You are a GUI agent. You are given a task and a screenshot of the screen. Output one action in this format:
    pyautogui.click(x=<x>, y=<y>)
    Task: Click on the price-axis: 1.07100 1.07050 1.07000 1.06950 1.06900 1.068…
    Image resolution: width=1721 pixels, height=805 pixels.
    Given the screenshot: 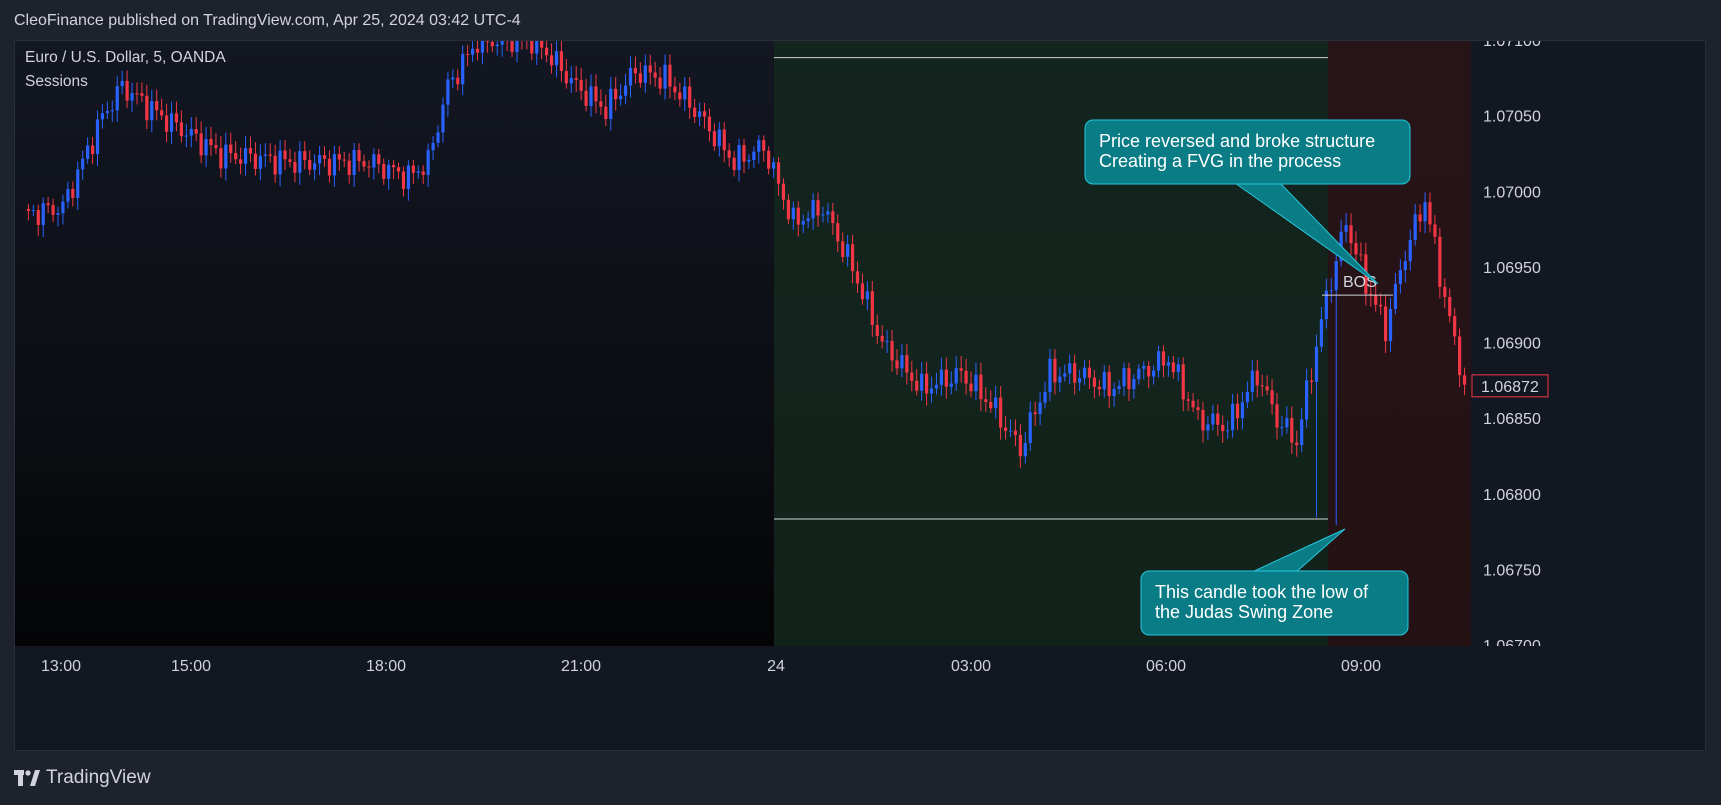 What is the action you would take?
    pyautogui.click(x=1588, y=395)
    